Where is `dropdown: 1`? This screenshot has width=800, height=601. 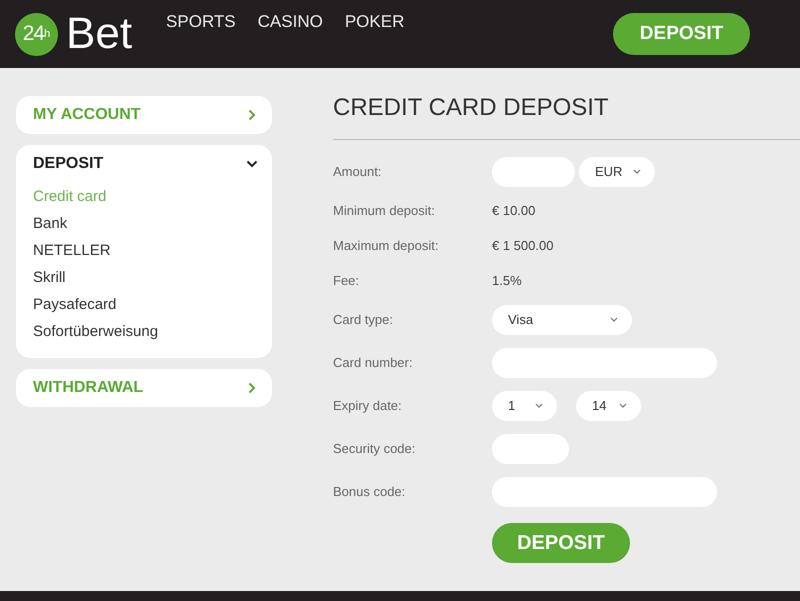 dropdown: 1 is located at coordinates (524, 405).